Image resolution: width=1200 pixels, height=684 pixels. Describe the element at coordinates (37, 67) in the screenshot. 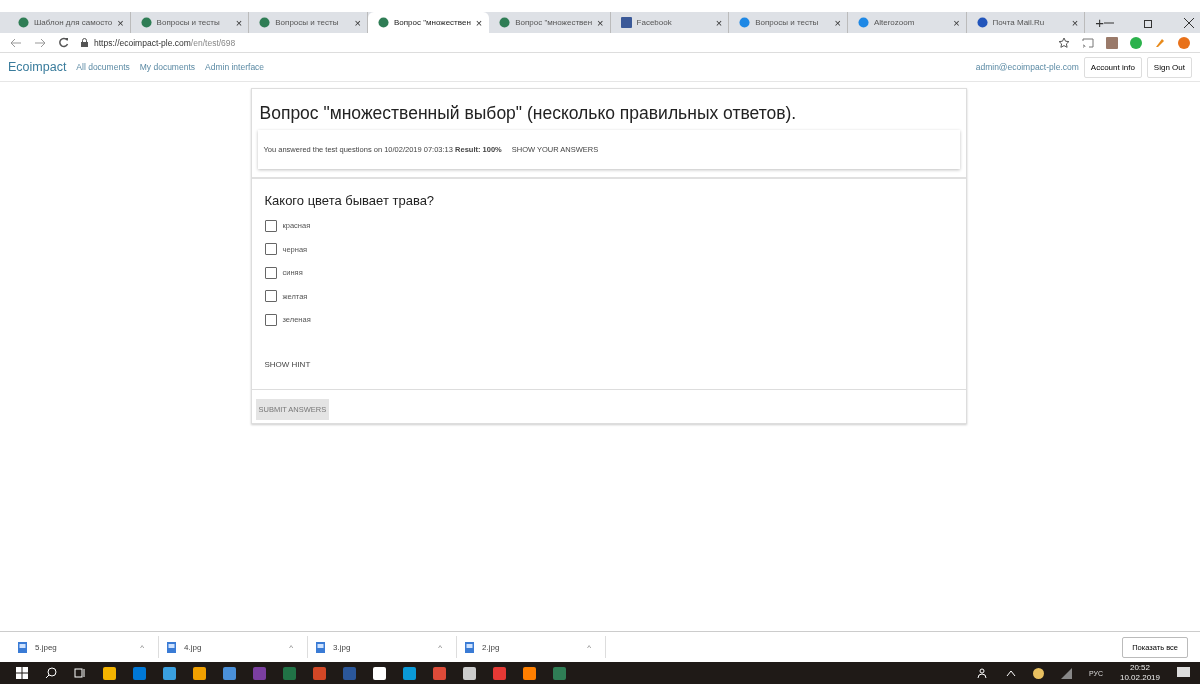

I see `brand-link: Ecoimpact` at that location.